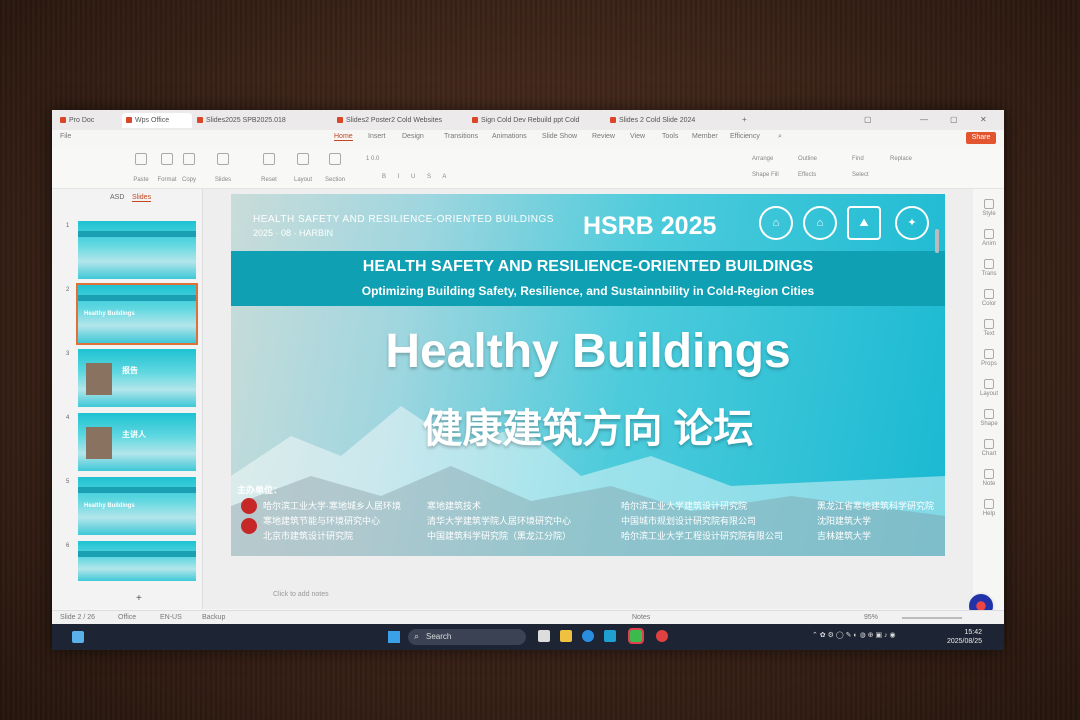  I want to click on slide-thumbnail-3: 报告, so click(137, 378).